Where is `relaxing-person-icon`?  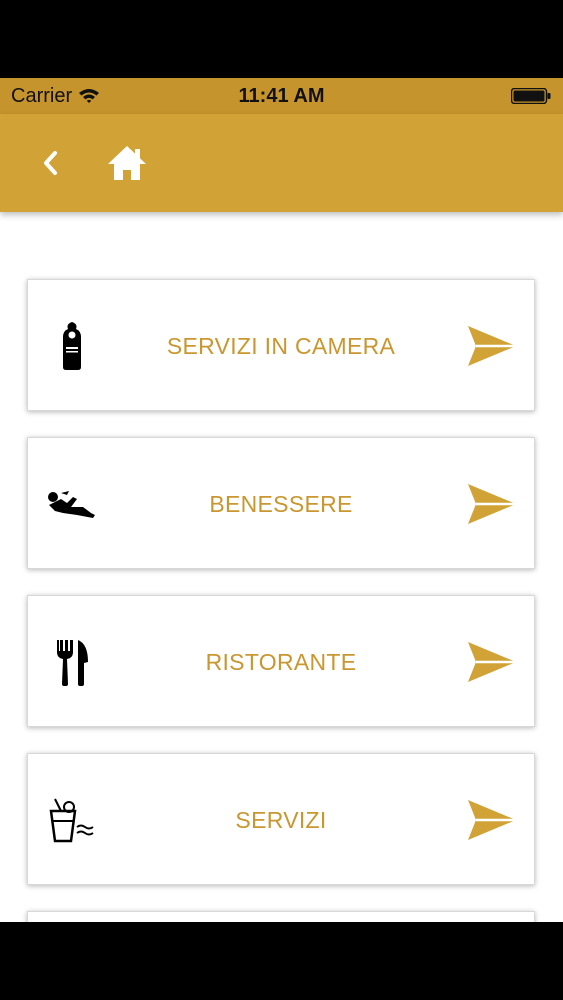
relaxing-person-icon is located at coordinates (72, 504).